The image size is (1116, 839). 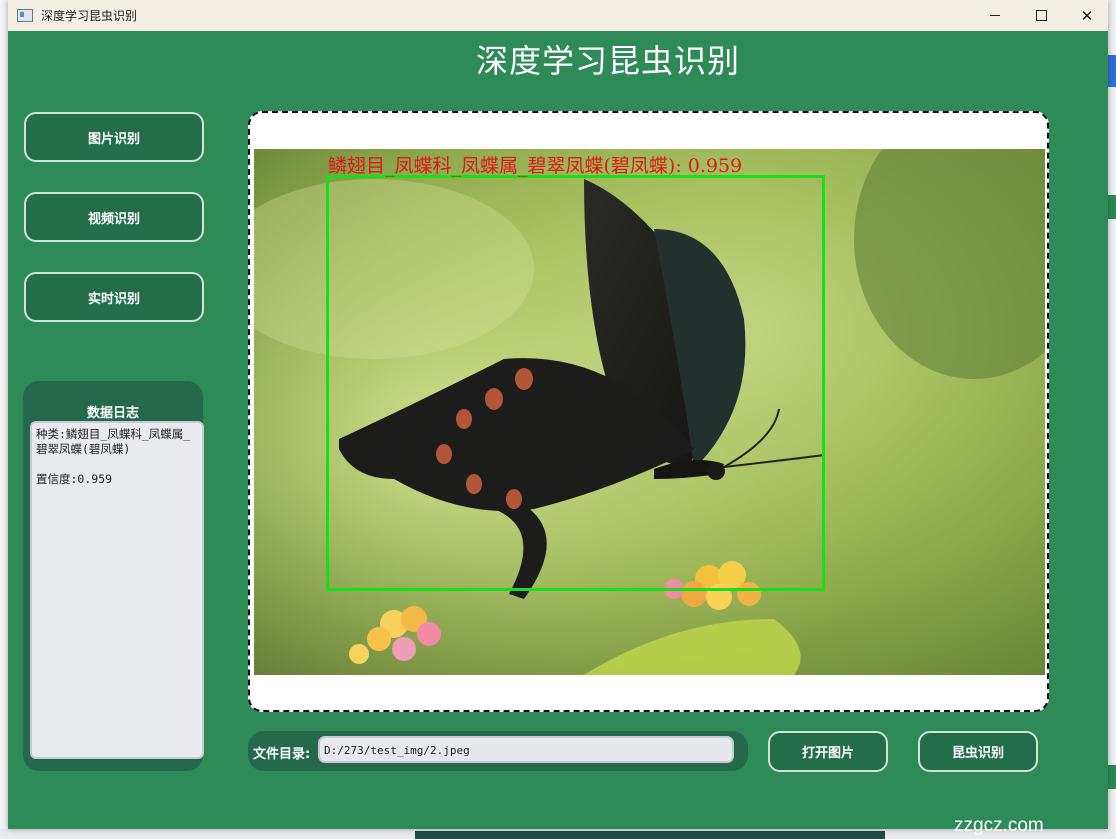 I want to click on background-desktop-right, so click(x=1112, y=419).